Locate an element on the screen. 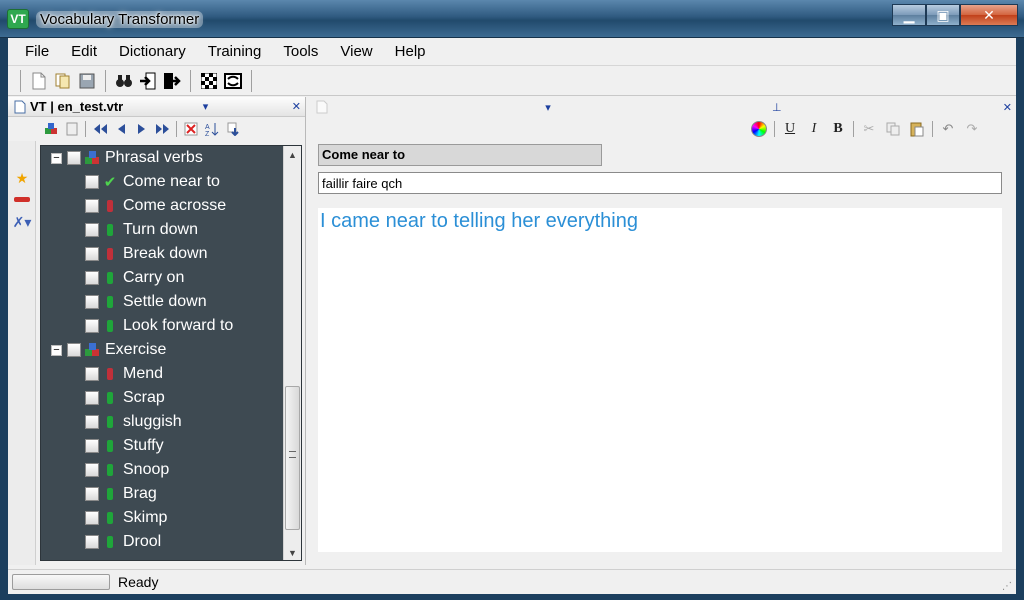 This screenshot has height=600, width=1024. tree-item: Settle down is located at coordinates (162, 302).